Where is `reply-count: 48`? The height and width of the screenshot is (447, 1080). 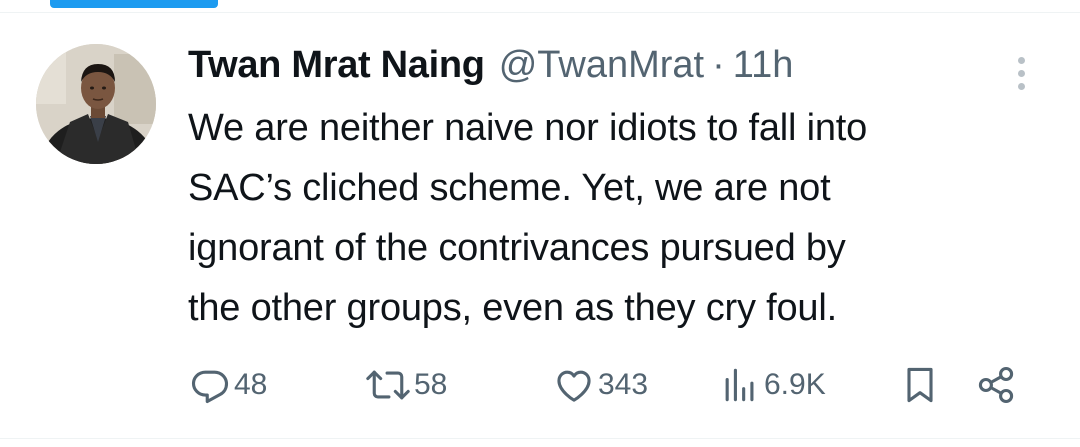
reply-count: 48 is located at coordinates (251, 384).